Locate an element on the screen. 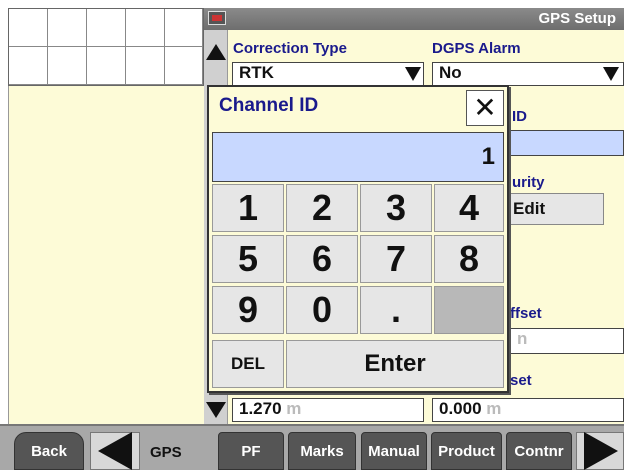 Image resolution: width=624 pixels, height=470 pixels. correction-type-value: RTK is located at coordinates (256, 72).